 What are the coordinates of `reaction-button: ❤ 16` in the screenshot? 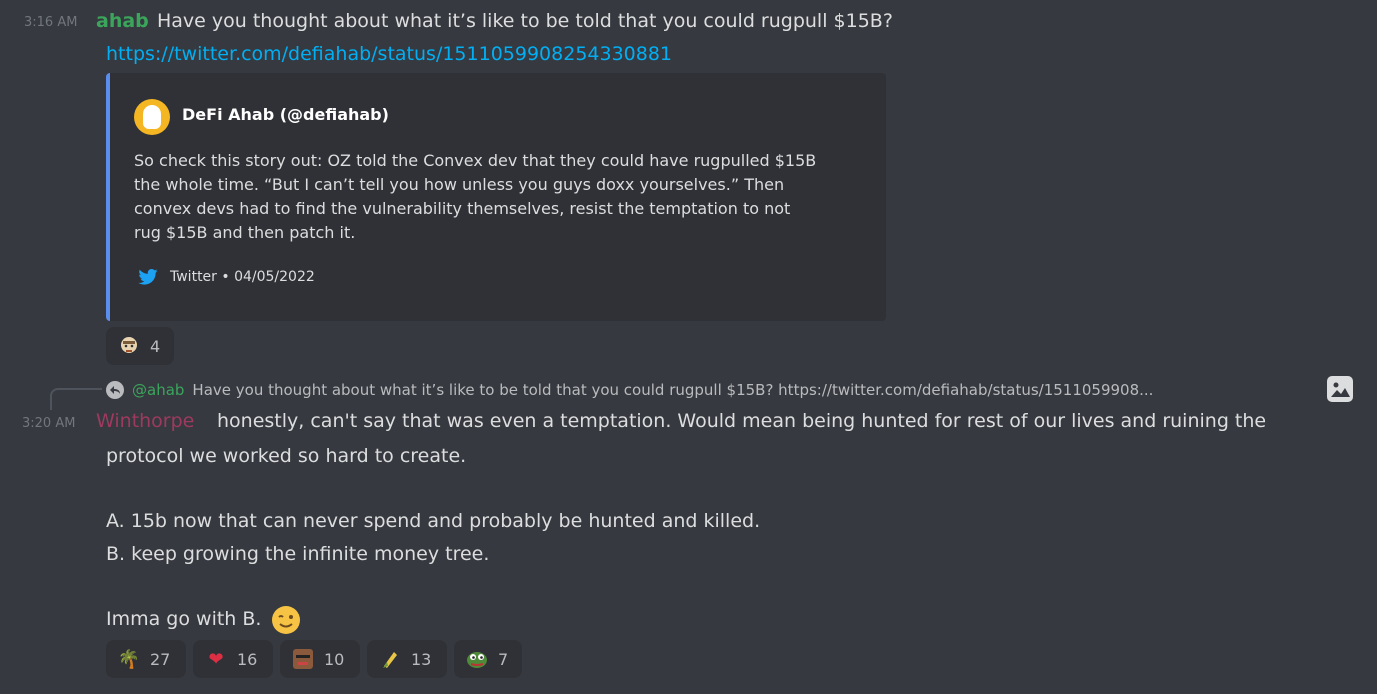 It's located at (233, 659).